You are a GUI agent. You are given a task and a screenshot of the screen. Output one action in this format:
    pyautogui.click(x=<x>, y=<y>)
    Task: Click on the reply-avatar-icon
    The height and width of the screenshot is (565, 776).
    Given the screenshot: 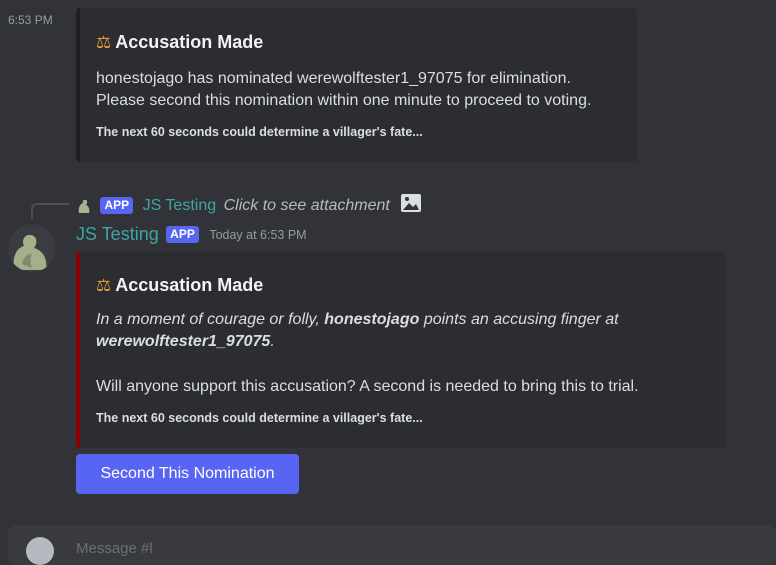 What is the action you would take?
    pyautogui.click(x=84, y=206)
    